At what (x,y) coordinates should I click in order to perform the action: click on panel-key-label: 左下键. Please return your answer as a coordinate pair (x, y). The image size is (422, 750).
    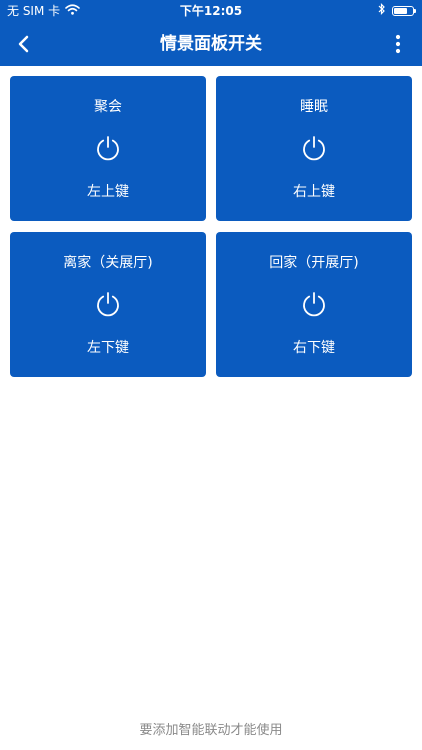
    Looking at the image, I should click on (108, 348).